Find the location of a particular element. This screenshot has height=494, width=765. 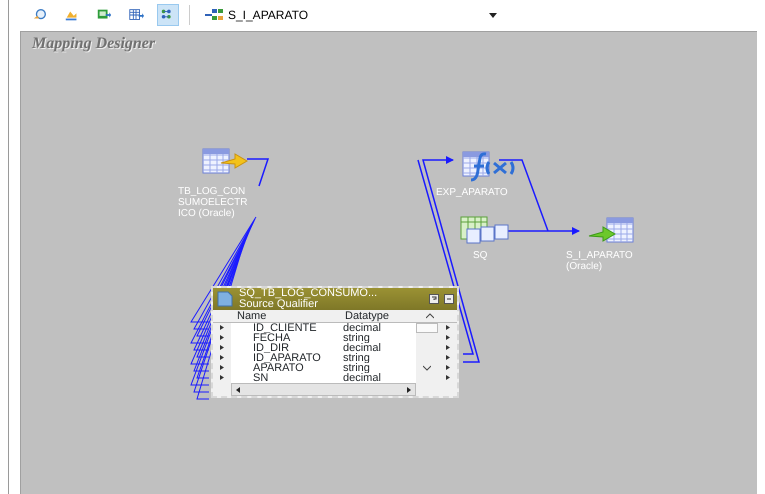

connector-line is located at coordinates (258, 172).